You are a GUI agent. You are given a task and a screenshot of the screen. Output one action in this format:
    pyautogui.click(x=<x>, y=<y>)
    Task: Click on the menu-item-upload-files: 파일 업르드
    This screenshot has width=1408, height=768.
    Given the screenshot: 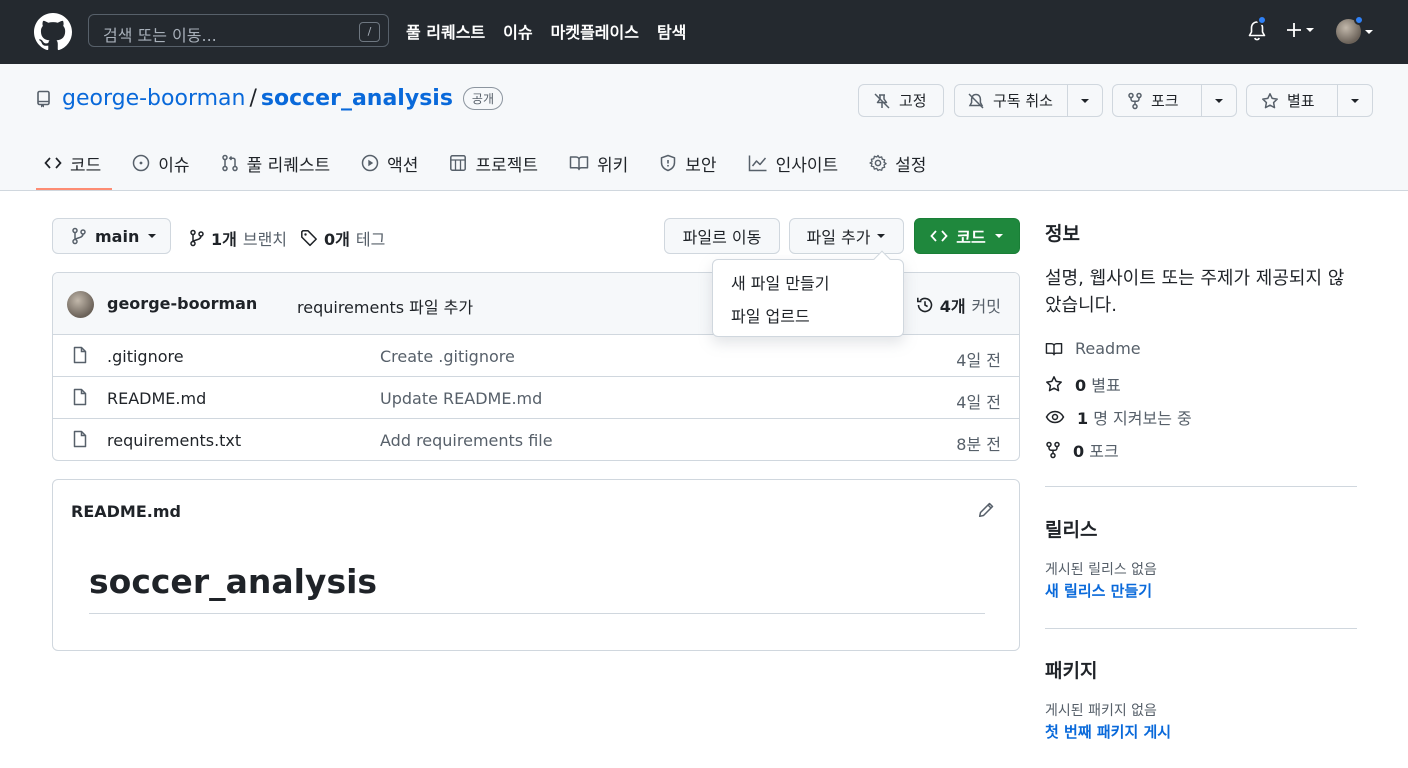 What is the action you would take?
    pyautogui.click(x=770, y=315)
    